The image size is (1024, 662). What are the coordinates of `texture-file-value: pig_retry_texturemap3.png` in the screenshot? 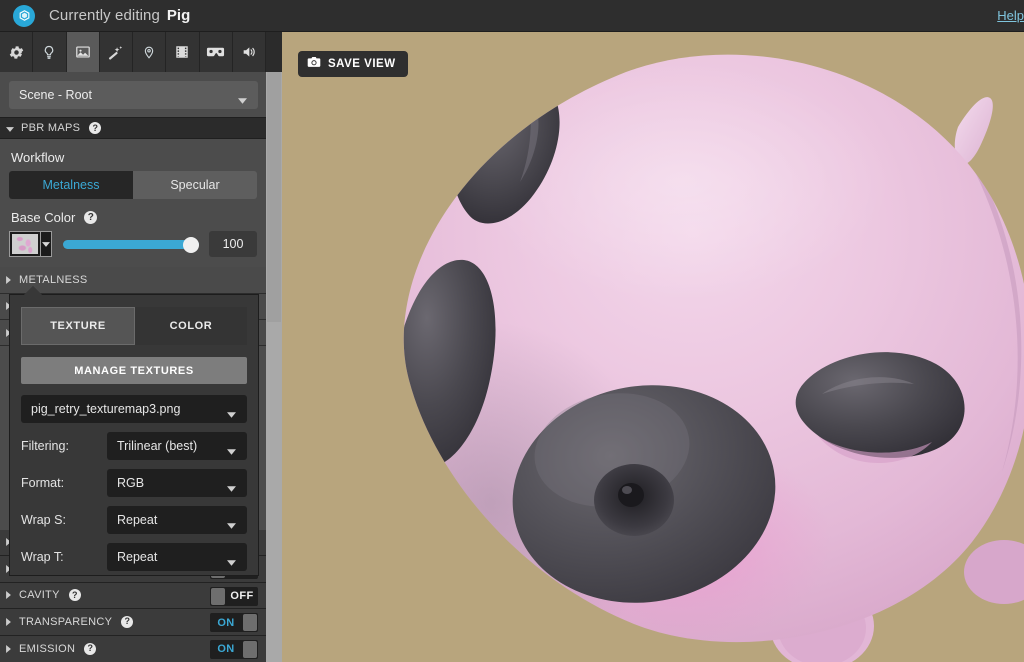 It's located at (106, 409).